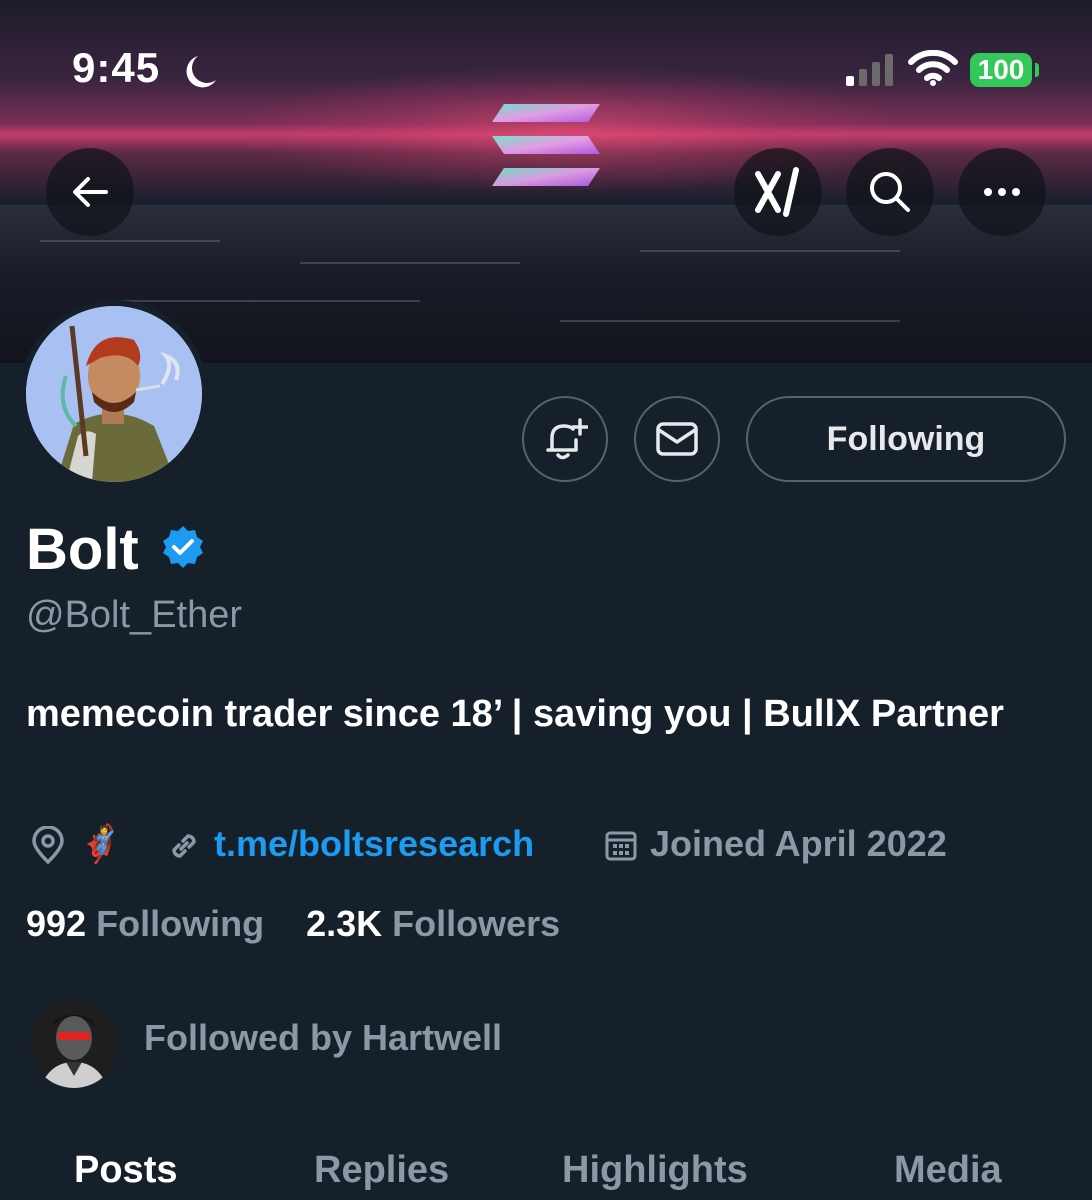 Image resolution: width=1092 pixels, height=1200 pixels. I want to click on wifi-icon, so click(933, 68).